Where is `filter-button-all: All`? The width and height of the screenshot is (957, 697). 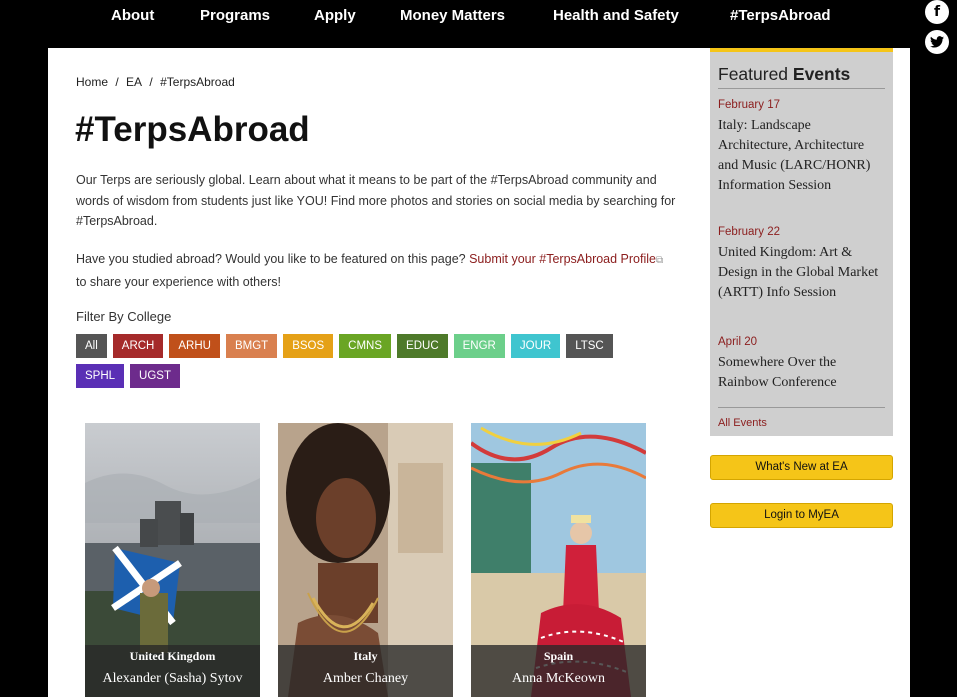
filter-button-all: All is located at coordinates (91, 346).